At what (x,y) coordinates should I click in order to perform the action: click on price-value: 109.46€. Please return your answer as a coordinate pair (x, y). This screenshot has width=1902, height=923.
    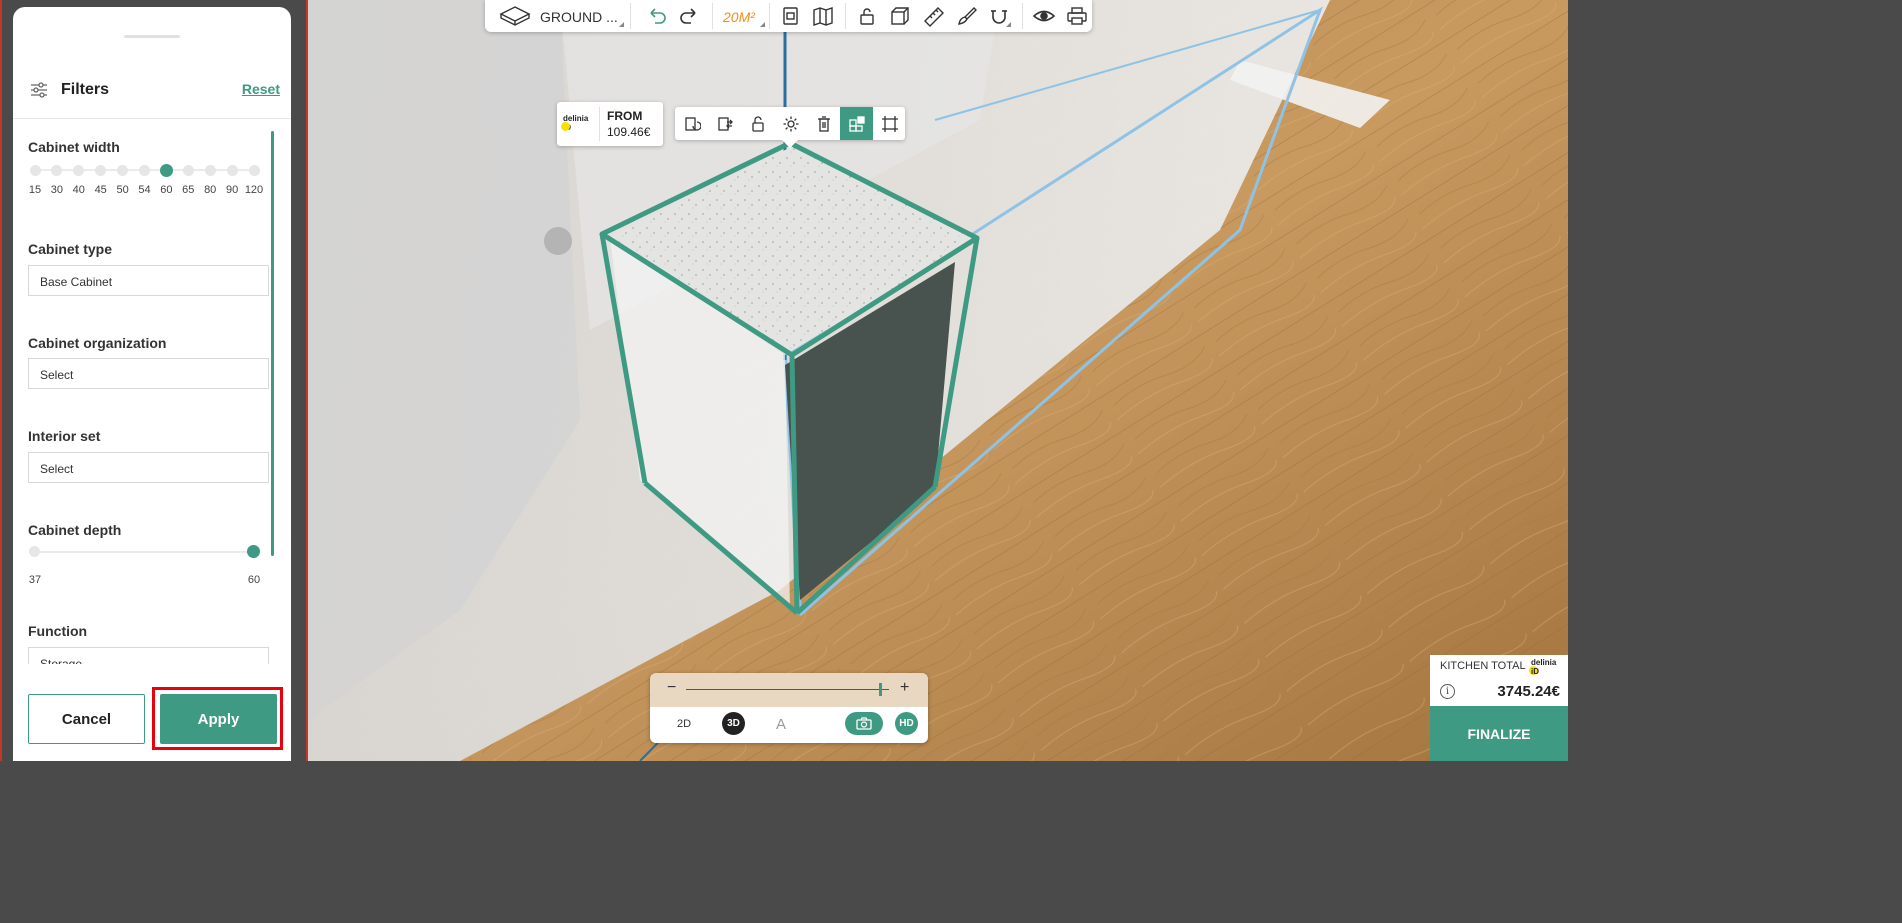
    Looking at the image, I should click on (629, 132).